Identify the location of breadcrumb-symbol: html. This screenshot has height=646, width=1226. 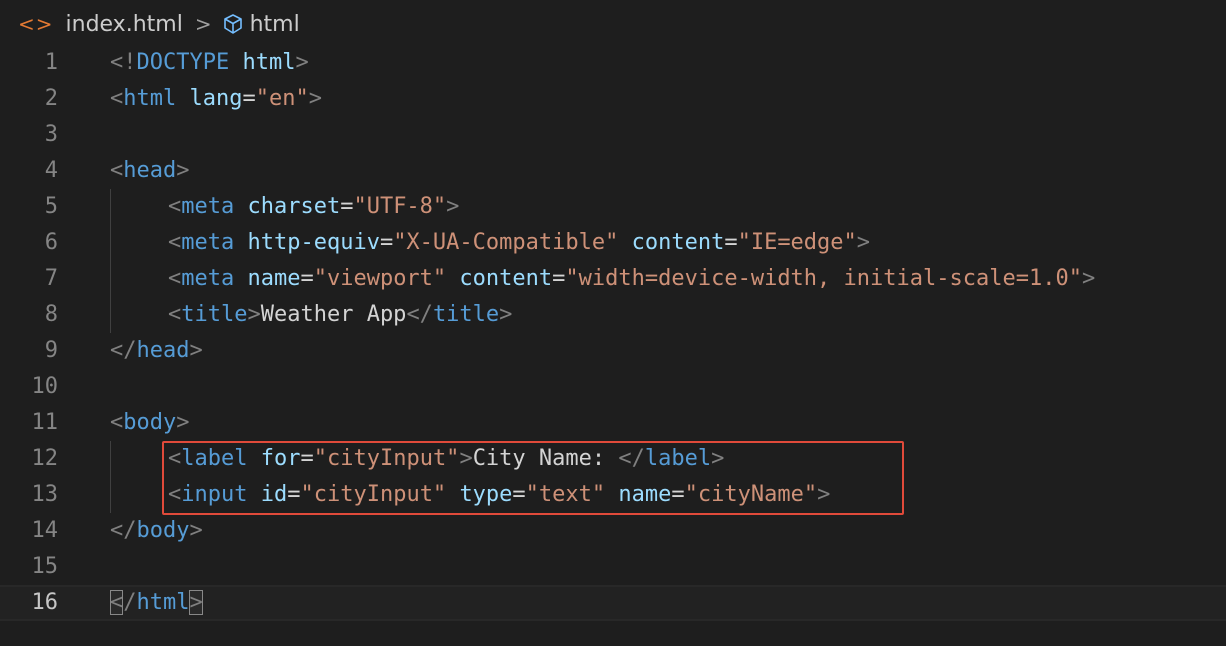
(275, 24).